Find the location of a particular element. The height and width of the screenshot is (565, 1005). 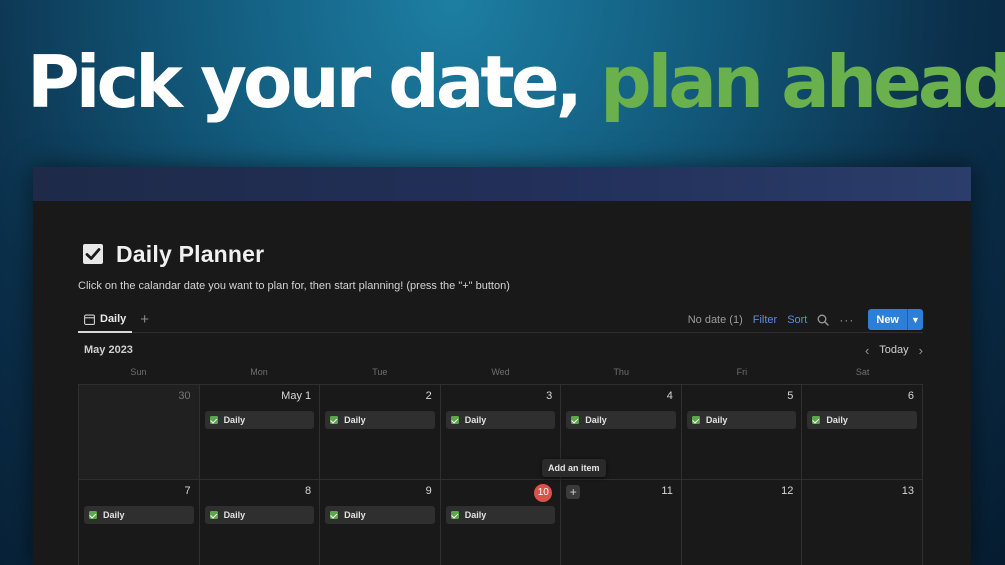

weekday-label: Tue is located at coordinates (380, 372).